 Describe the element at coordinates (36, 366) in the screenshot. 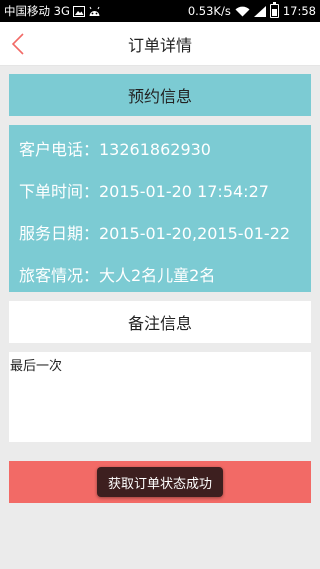

I see `remark-text: 最后一次` at that location.